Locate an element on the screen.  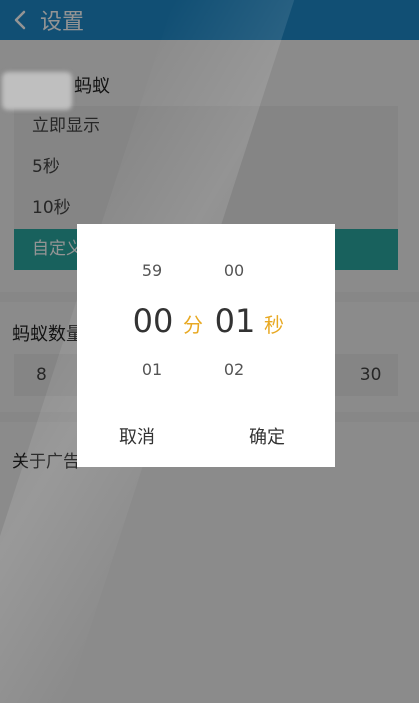
second-current: 01 is located at coordinates (235, 321).